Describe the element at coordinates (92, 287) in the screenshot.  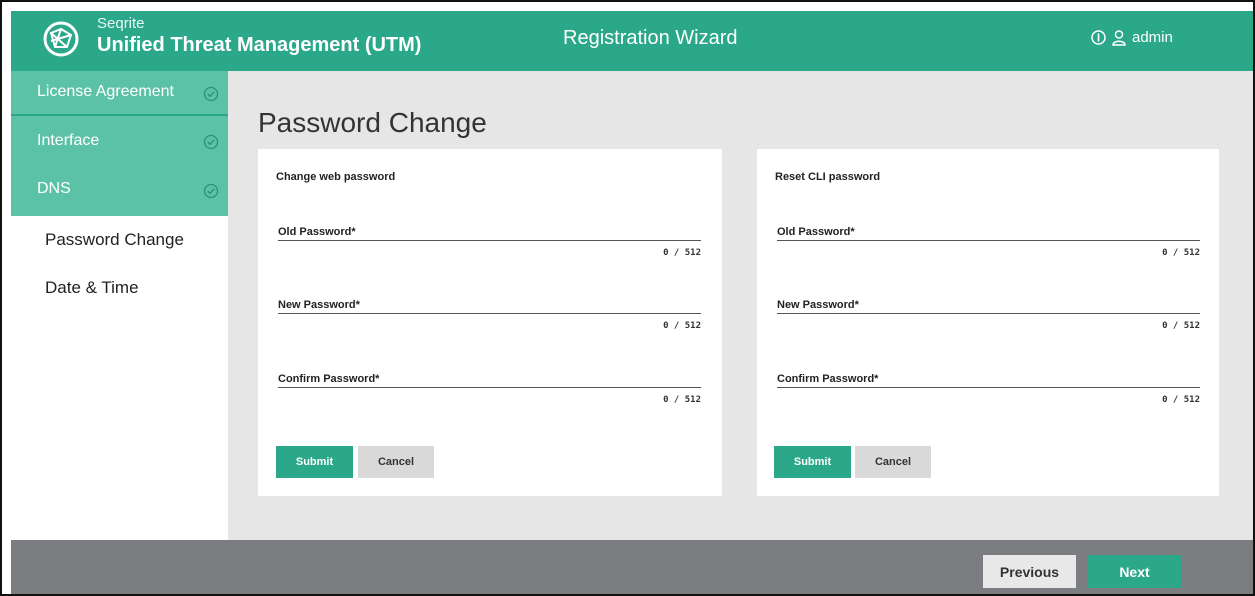
I see `sidebar-item-label: Date & Time` at that location.